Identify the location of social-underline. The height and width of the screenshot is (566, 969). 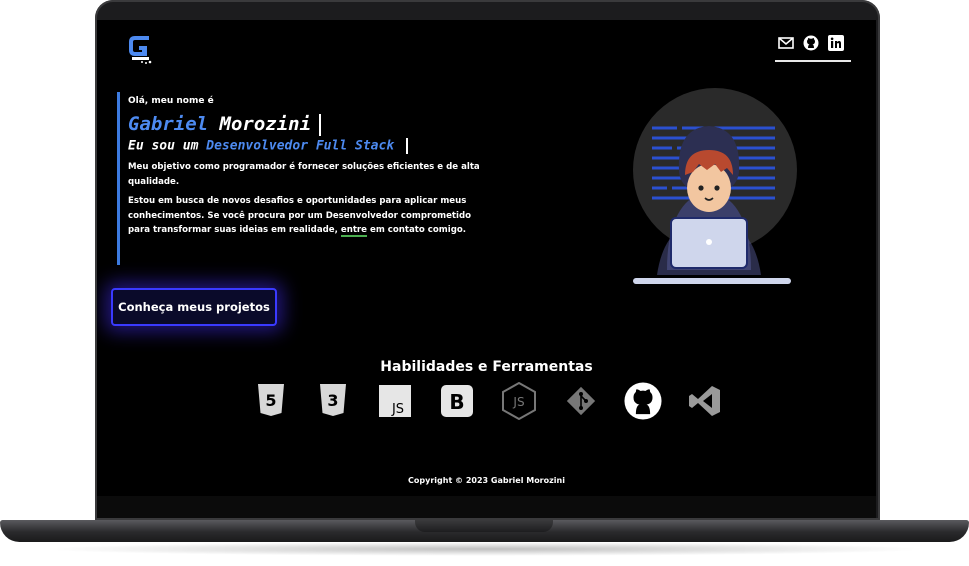
(813, 61).